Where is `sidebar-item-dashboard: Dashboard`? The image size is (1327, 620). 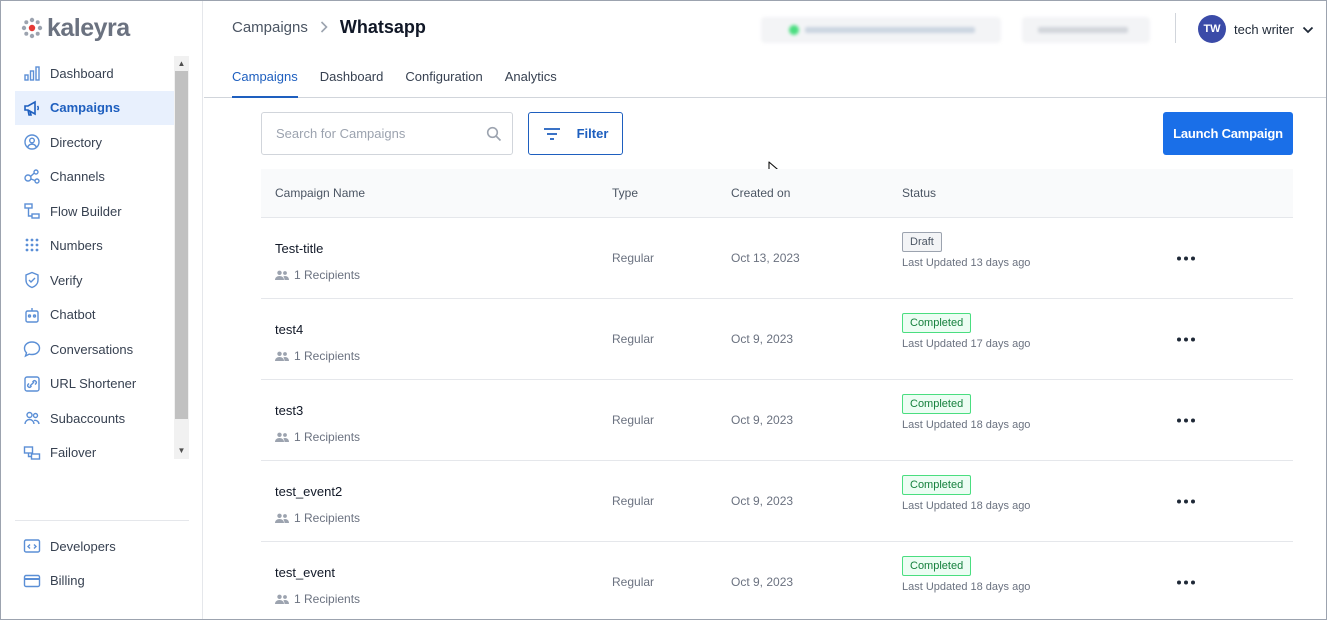 sidebar-item-dashboard: Dashboard is located at coordinates (95, 73).